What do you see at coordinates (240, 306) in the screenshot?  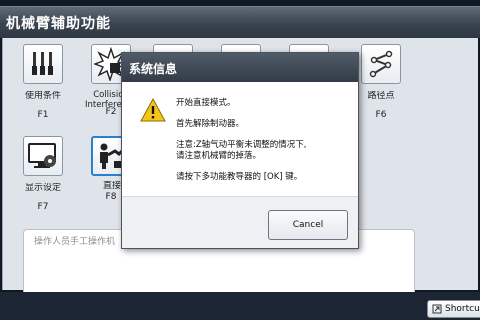 I see `taskbar` at bounding box center [240, 306].